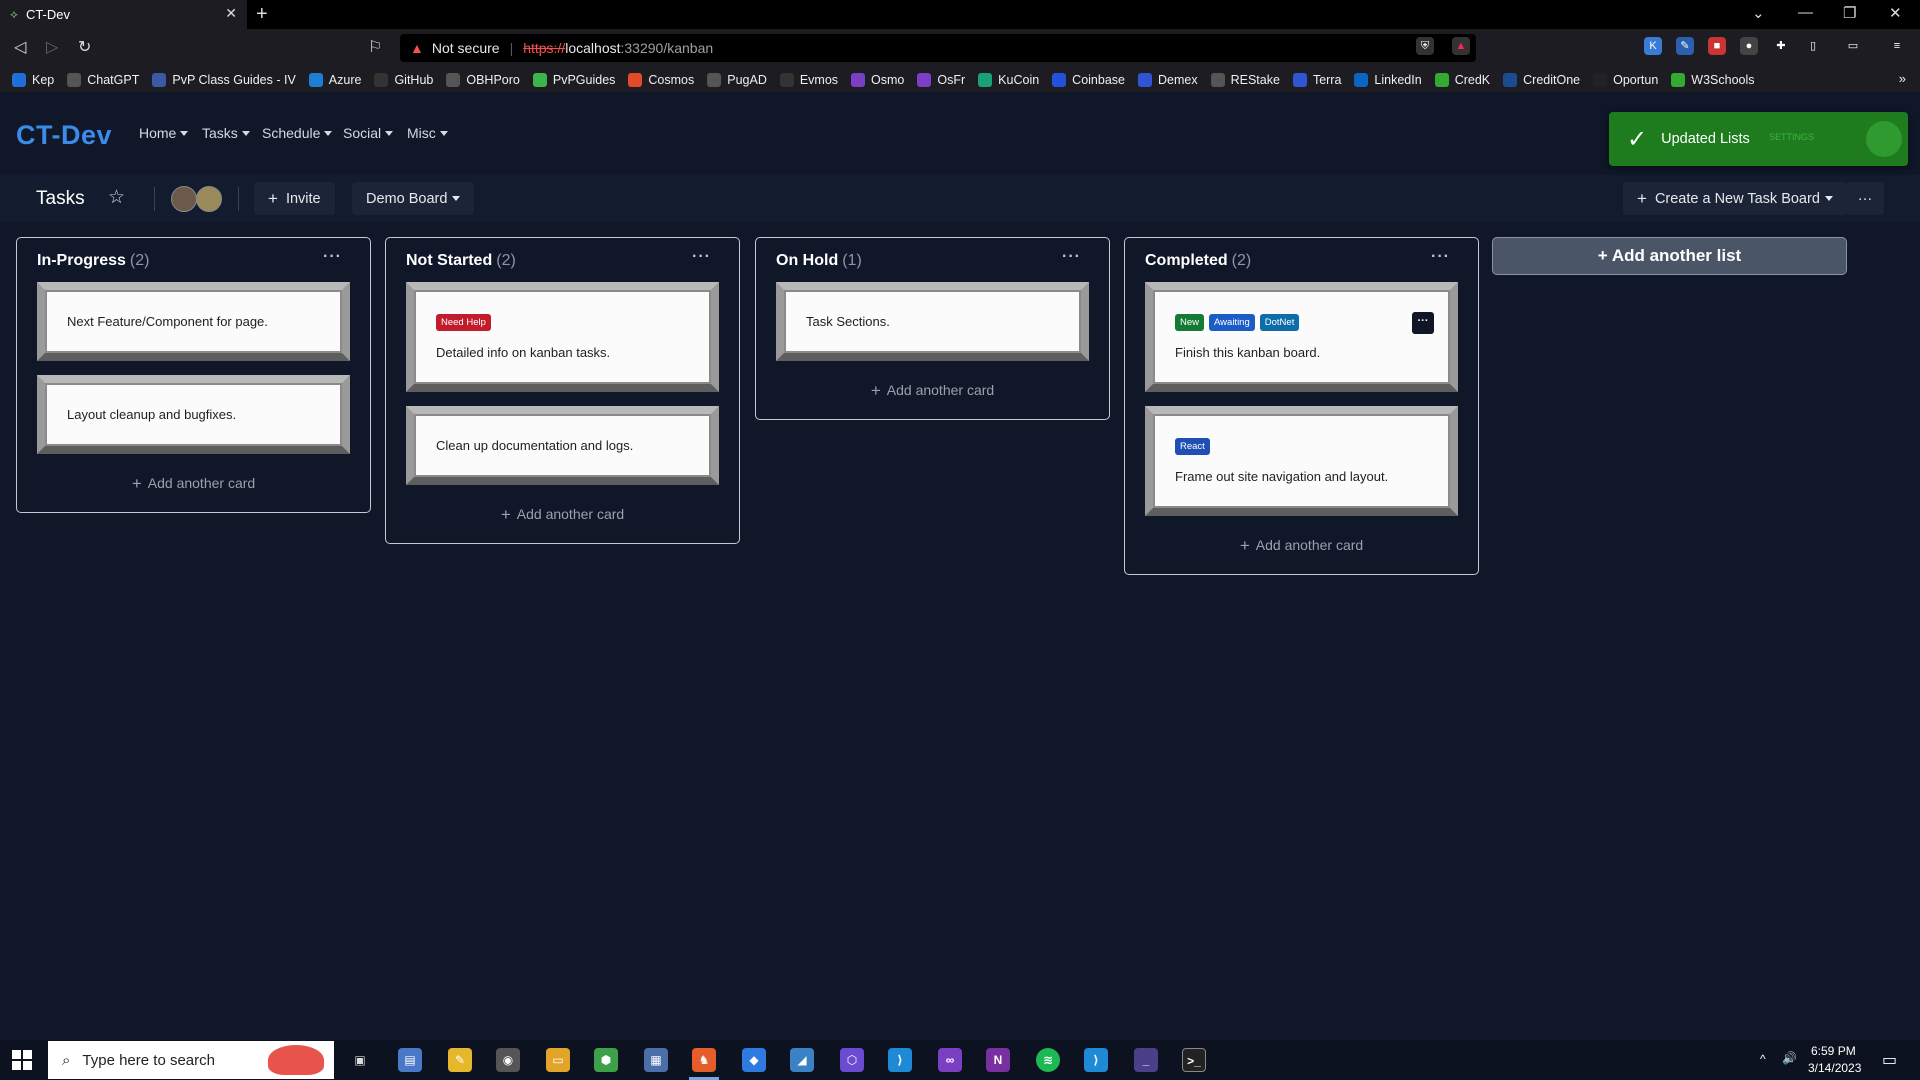  Describe the element at coordinates (1717, 46) in the screenshot. I see `extension-red-icon: ■` at that location.